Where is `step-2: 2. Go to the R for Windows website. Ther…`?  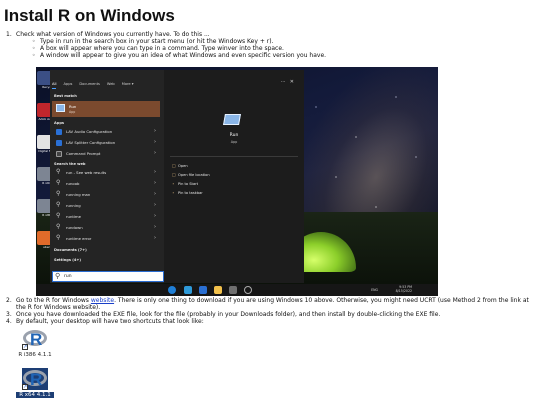 step-2: 2. Go to the R for Windows website. Ther… is located at coordinates (267, 304).